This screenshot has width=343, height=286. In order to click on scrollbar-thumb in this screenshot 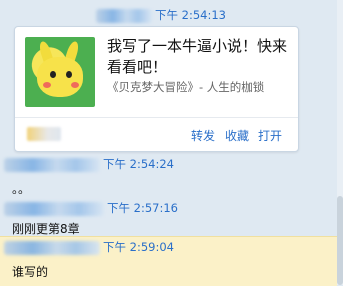, I will do `click(340, 240)`.